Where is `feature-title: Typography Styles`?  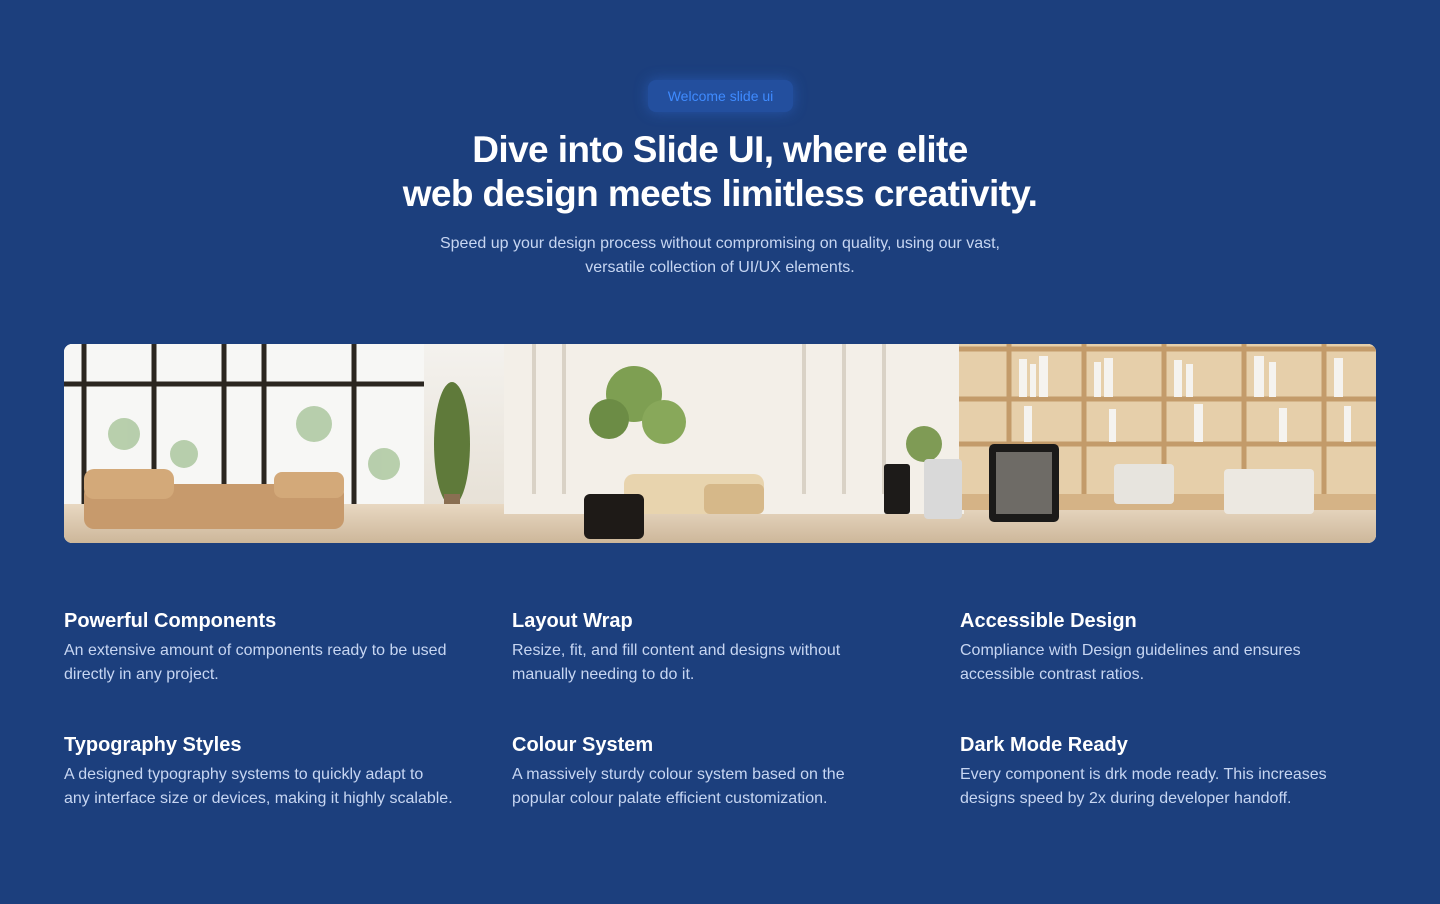
feature-title: Typography Styles is located at coordinates (153, 745).